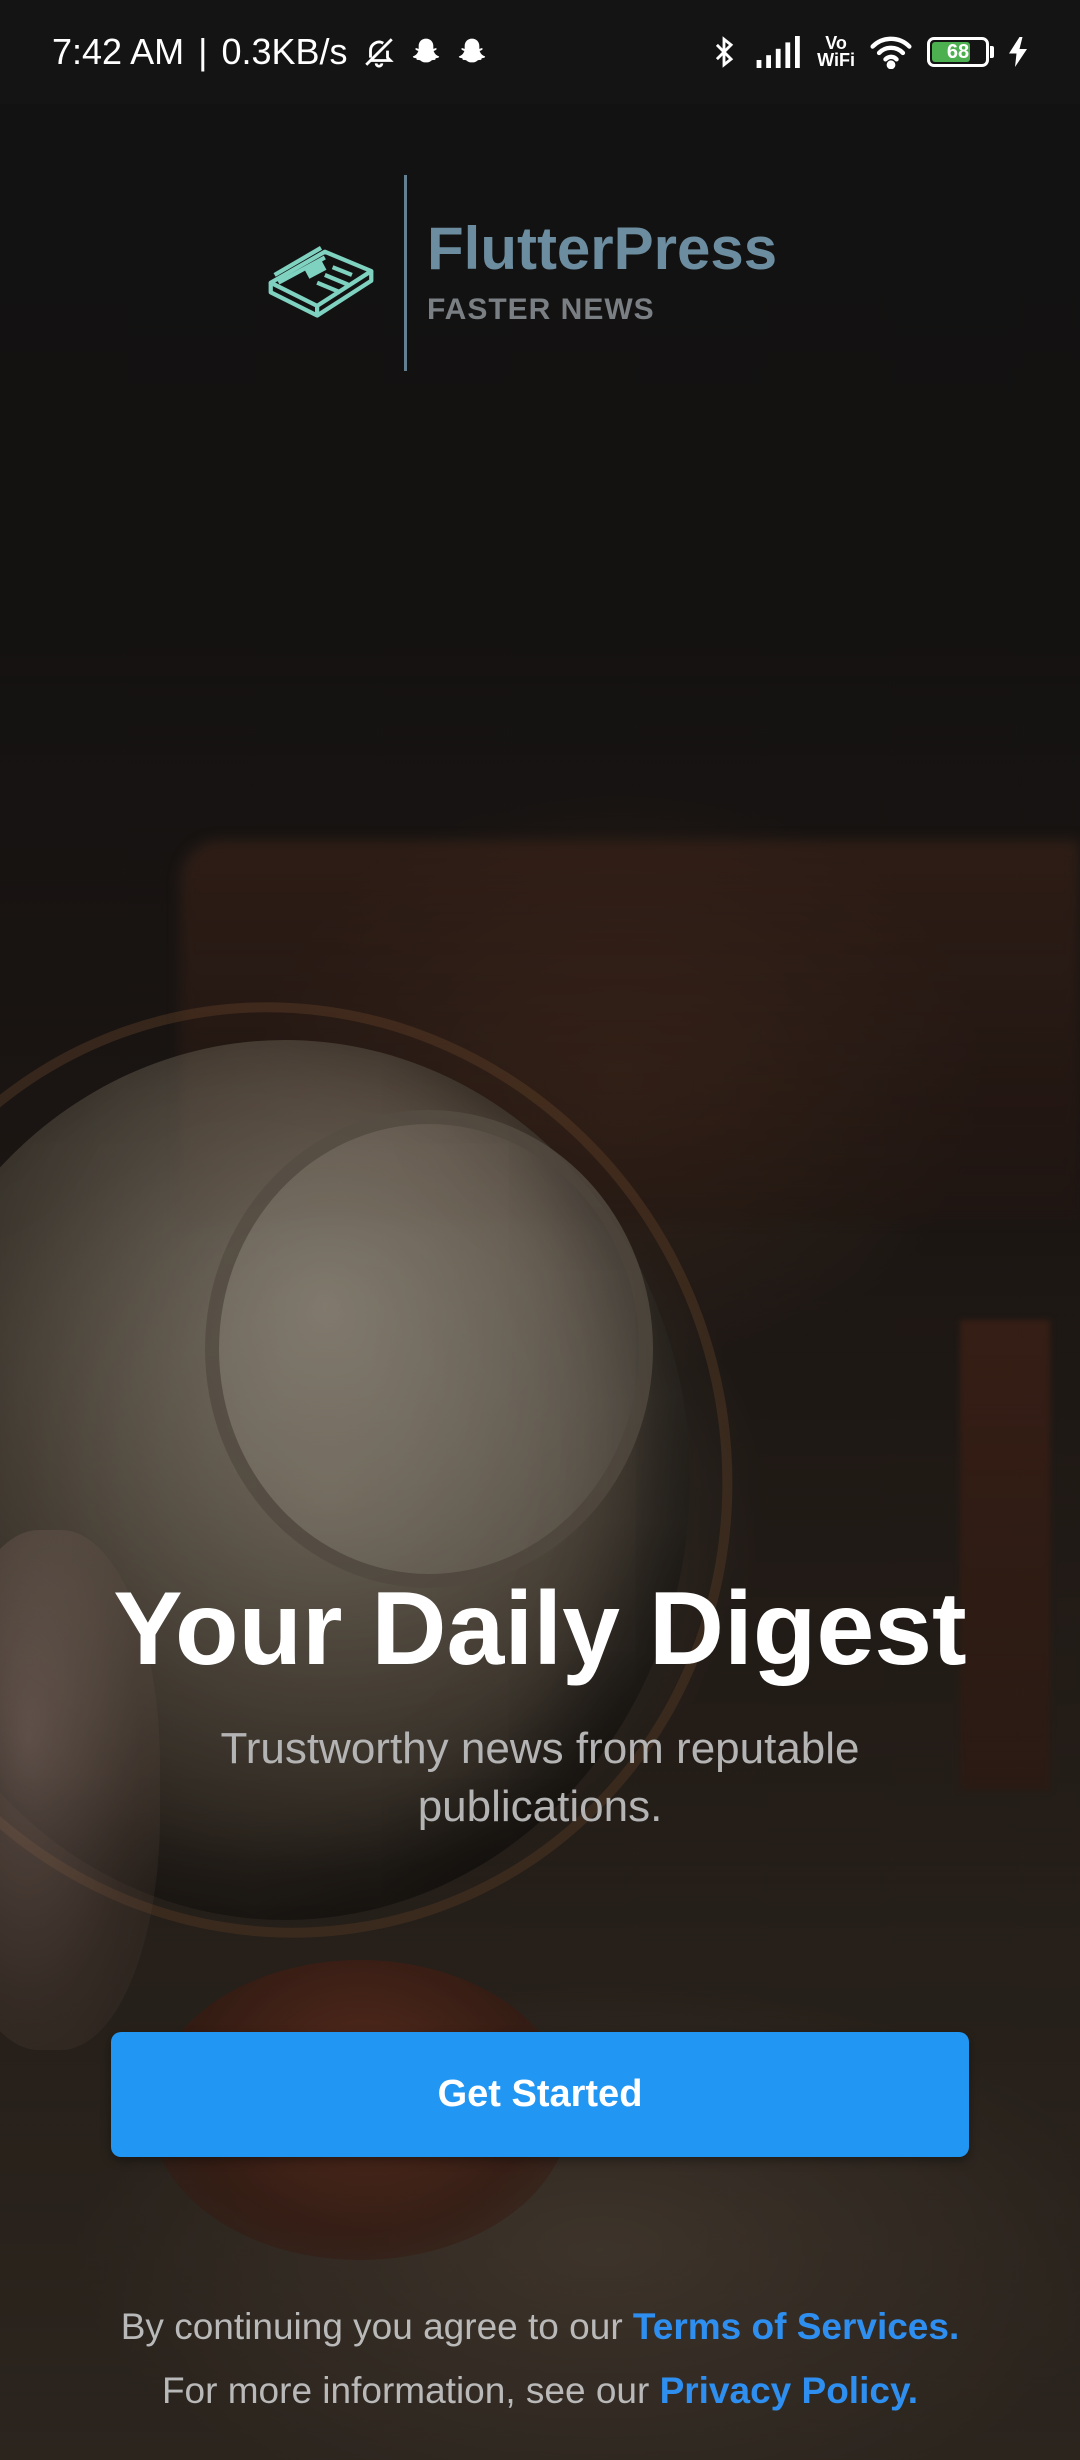 The image size is (1080, 2460). What do you see at coordinates (541, 309) in the screenshot?
I see `logo-subtitle: FASTER NEWS` at bounding box center [541, 309].